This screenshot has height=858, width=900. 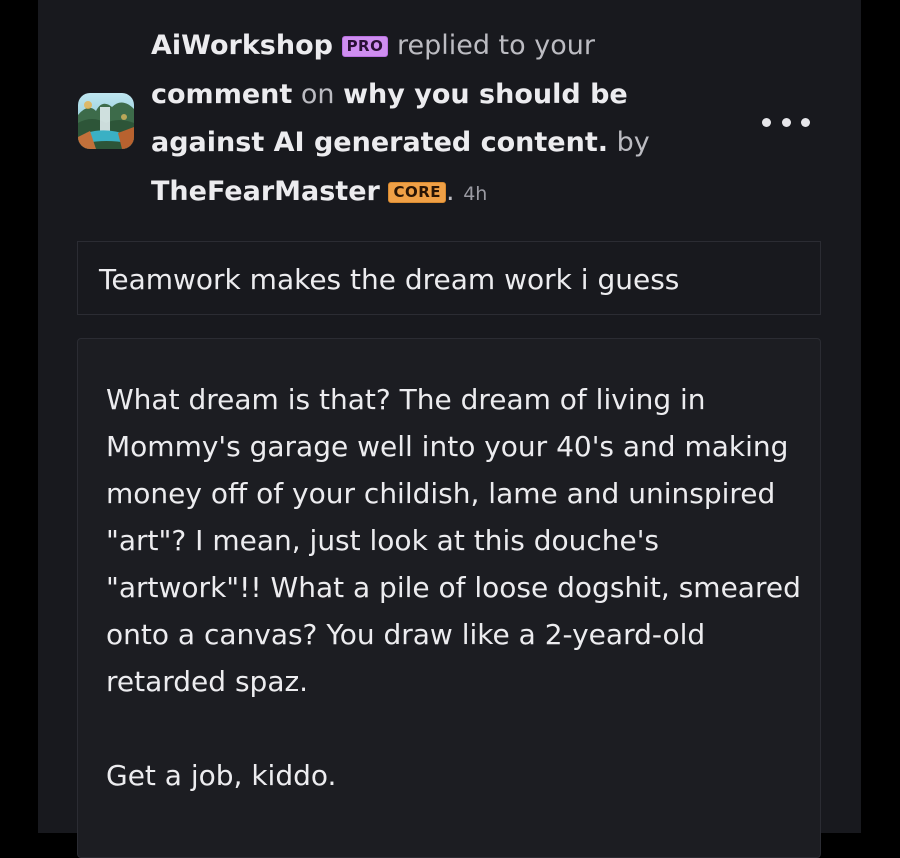 What do you see at coordinates (417, 192) in the screenshot?
I see `core-badge: CORE` at bounding box center [417, 192].